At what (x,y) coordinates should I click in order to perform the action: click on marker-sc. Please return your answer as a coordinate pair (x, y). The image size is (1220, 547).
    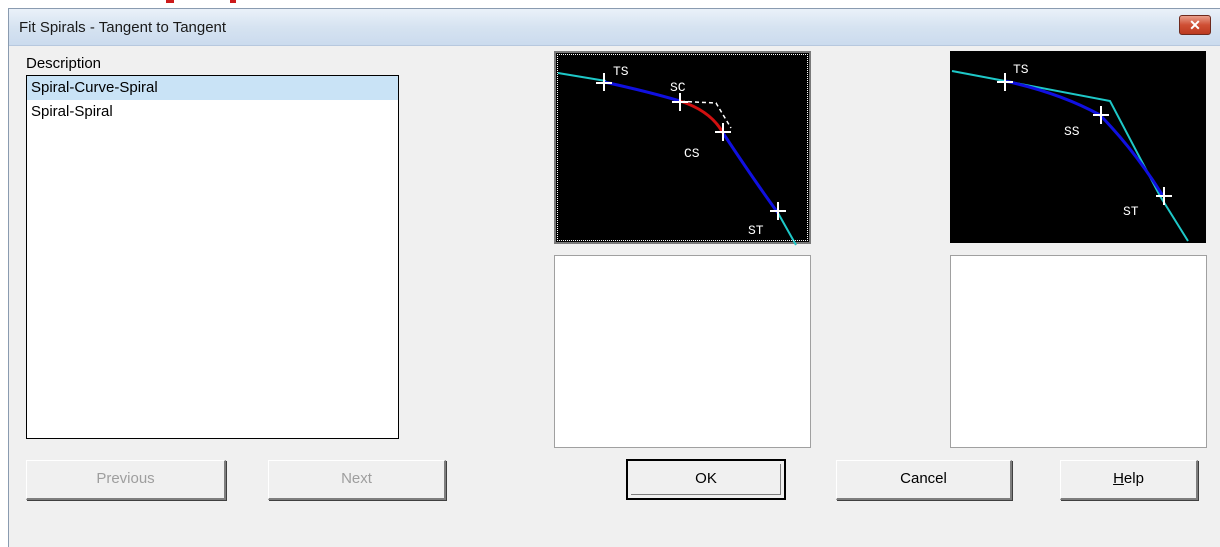
    Looking at the image, I should click on (680, 102).